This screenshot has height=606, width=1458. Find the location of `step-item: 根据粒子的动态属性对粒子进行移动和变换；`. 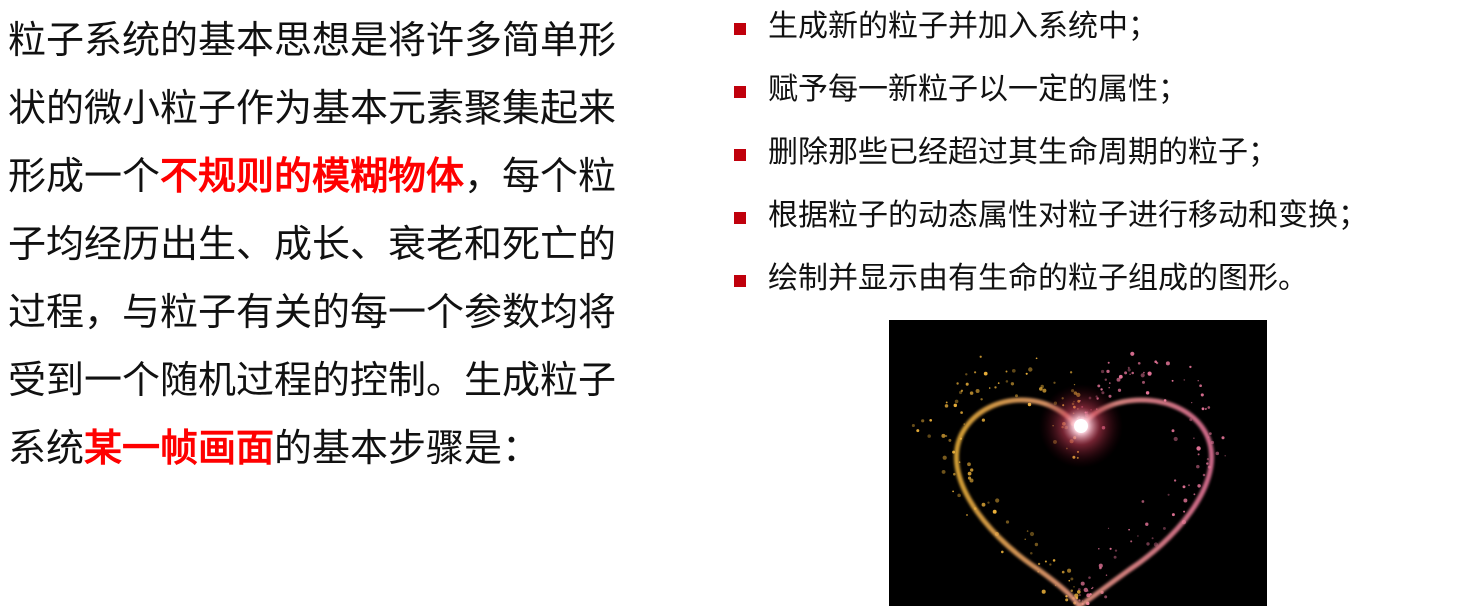

step-item: 根据粒子的动态属性对粒子进行移动和变换； is located at coordinates (1094, 216).